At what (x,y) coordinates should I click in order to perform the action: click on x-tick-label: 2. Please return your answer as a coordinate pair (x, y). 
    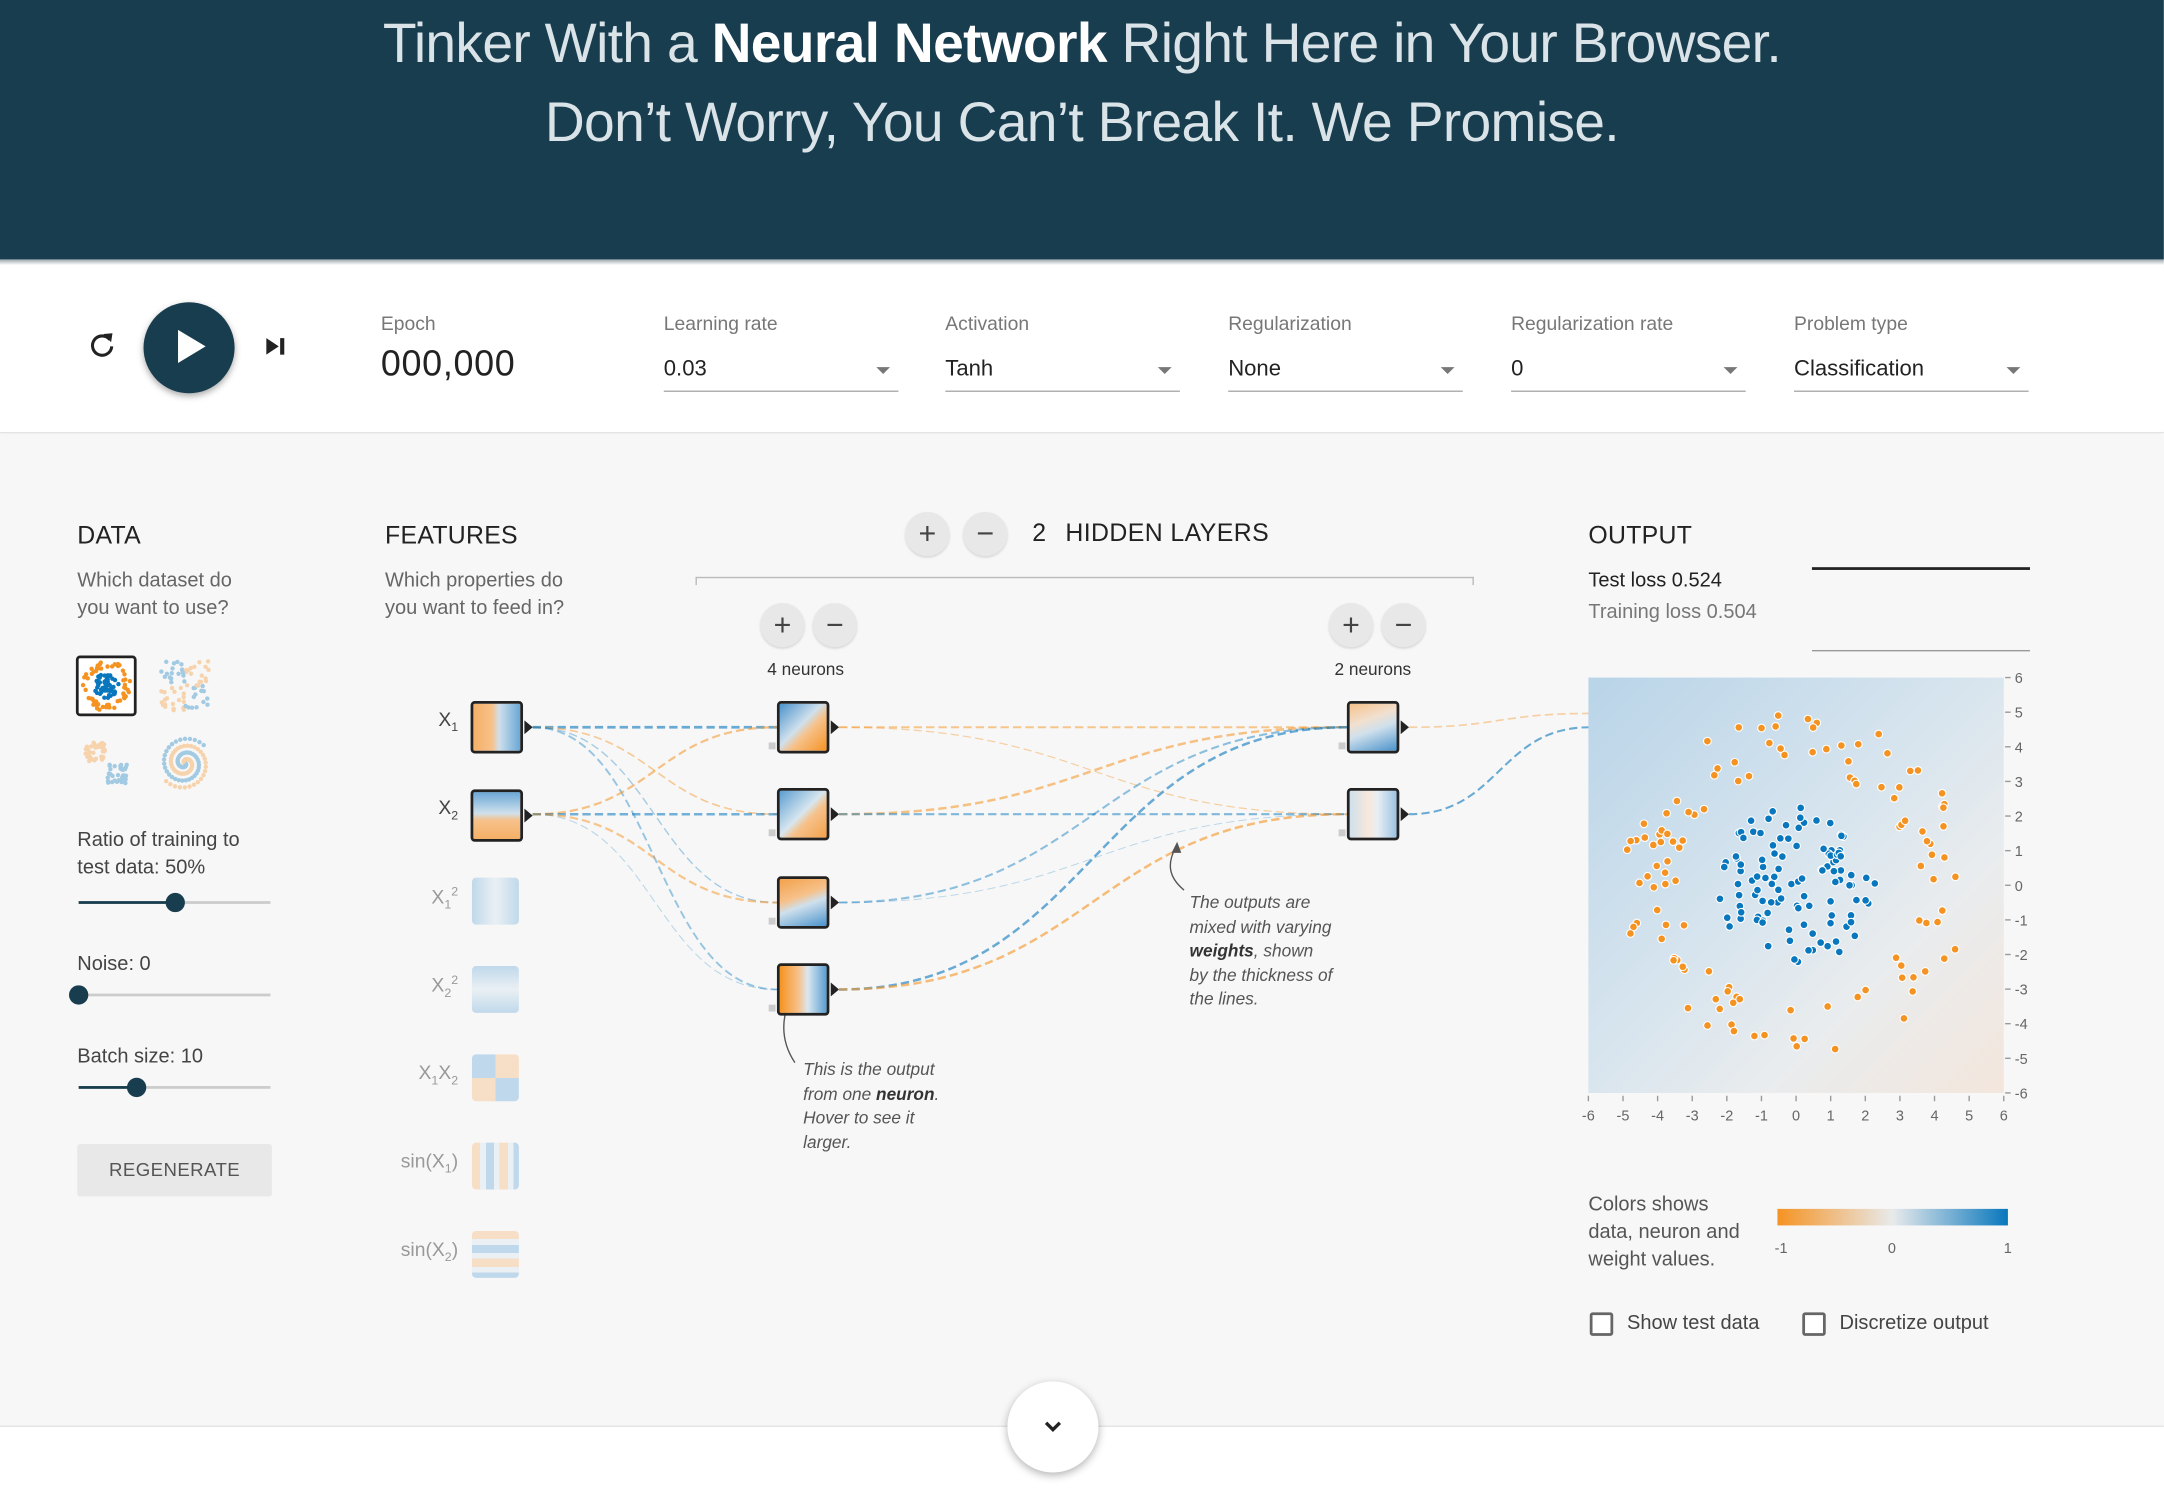
    Looking at the image, I should click on (1865, 1117).